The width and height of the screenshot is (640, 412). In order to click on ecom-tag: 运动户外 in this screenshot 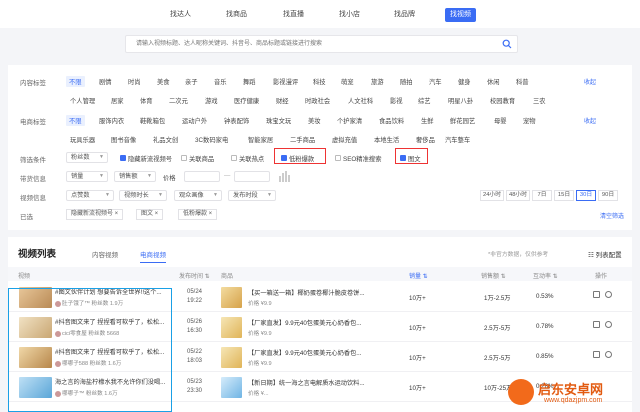, I will do `click(194, 120)`.